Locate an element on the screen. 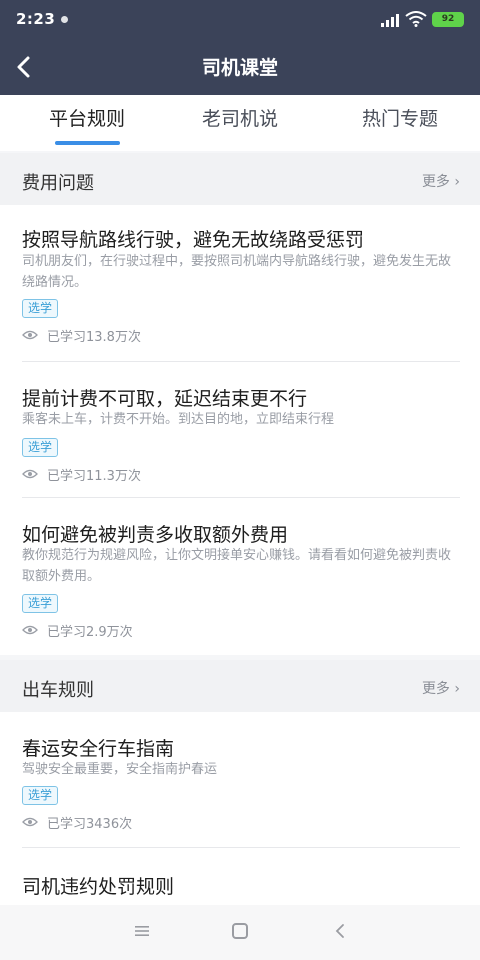 Image resolution: width=480 pixels, height=960 pixels. item-title: 按照导航路线行驶，避免无故绕路受惩罚 is located at coordinates (193, 240).